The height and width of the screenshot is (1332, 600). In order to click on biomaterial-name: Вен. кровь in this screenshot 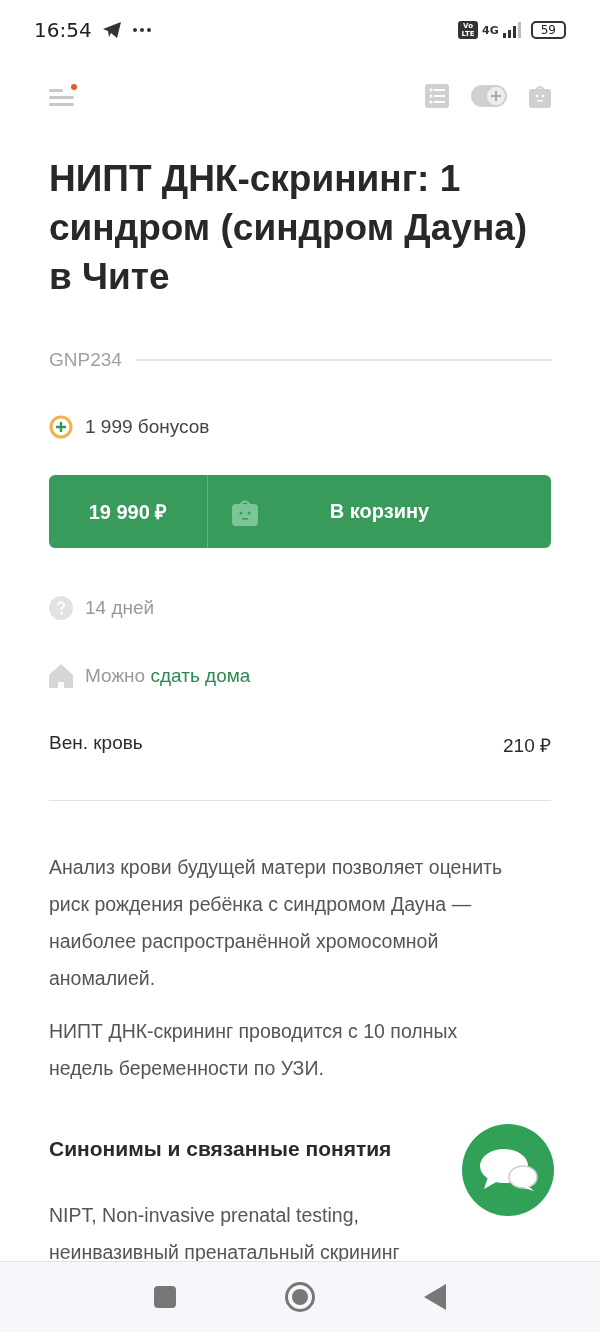, I will do `click(96, 743)`.